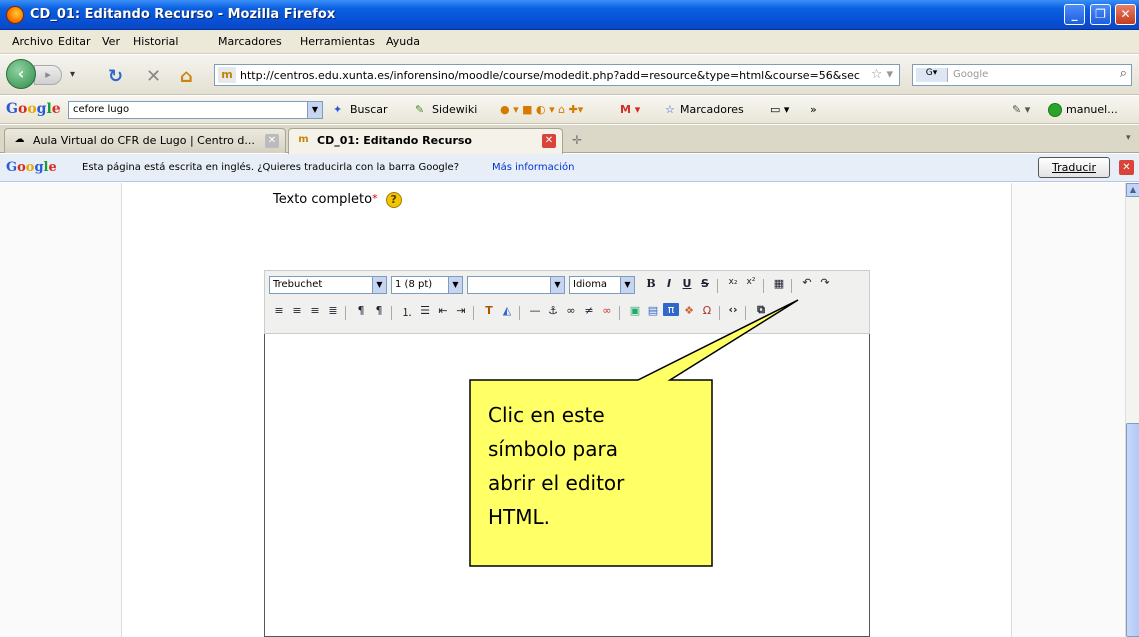 Image resolution: width=1139 pixels, height=637 pixels. What do you see at coordinates (1100, 14) in the screenshot?
I see `maximize-button: ❐` at bounding box center [1100, 14].